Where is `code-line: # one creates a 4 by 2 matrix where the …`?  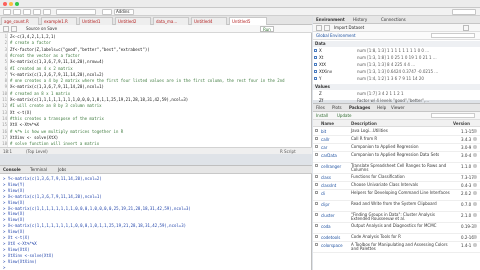
code-line: # one creates a 4 by 2 matrix where the … is located at coordinates (147, 80).